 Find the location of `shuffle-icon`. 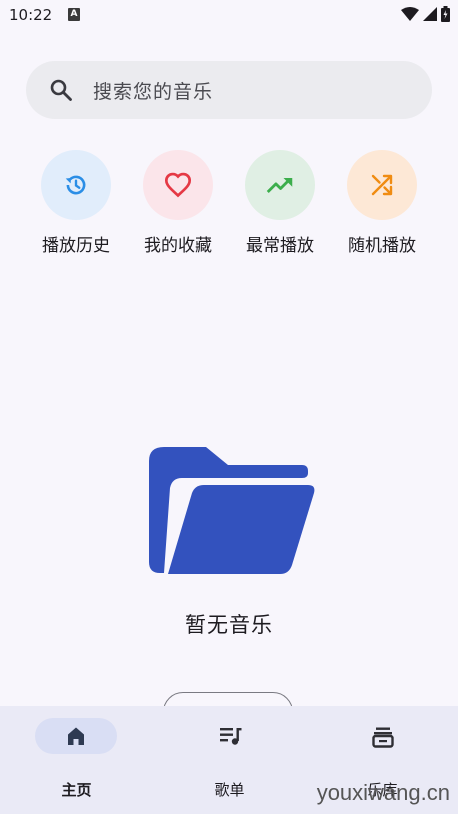

shuffle-icon is located at coordinates (382, 185).